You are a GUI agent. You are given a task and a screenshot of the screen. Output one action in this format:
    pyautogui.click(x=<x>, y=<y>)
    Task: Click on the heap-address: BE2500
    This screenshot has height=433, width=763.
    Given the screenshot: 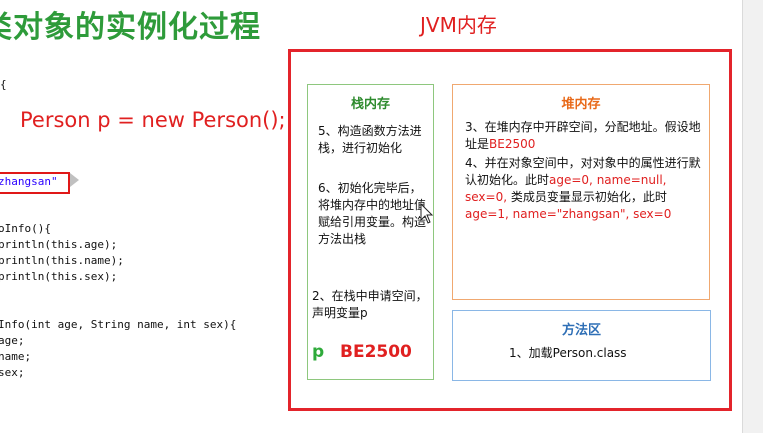 What is the action you would take?
    pyautogui.click(x=512, y=144)
    